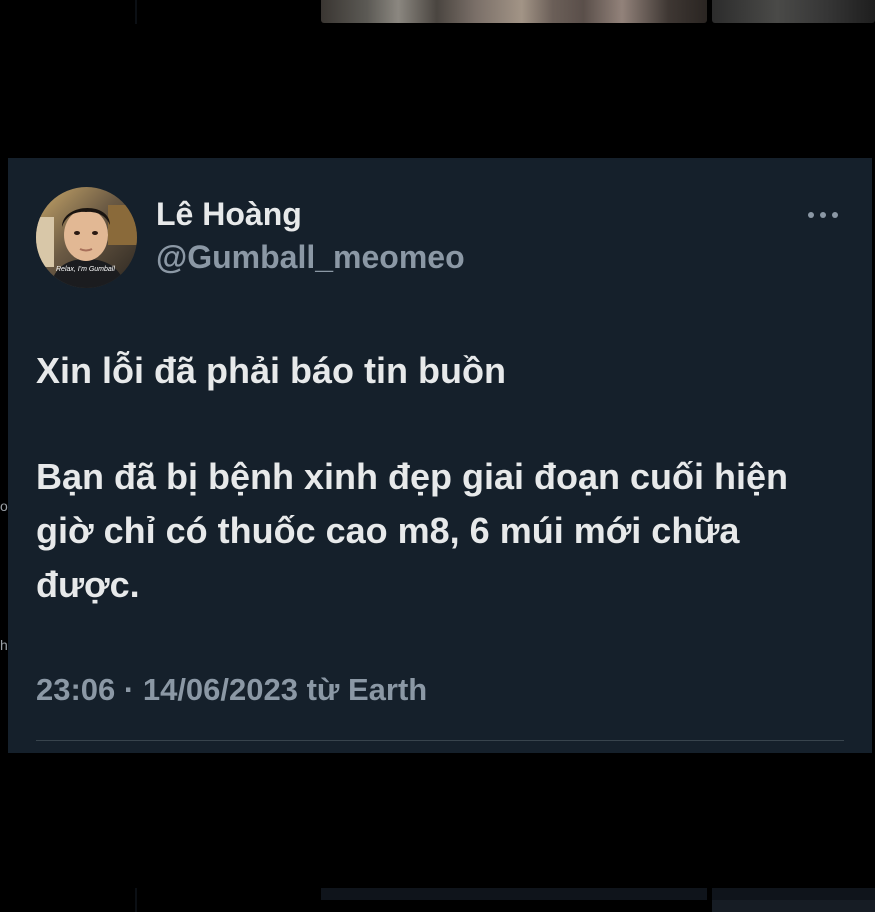 This screenshot has height=912, width=875. What do you see at coordinates (4, 645) in the screenshot?
I see `edge-text-fragment: h` at bounding box center [4, 645].